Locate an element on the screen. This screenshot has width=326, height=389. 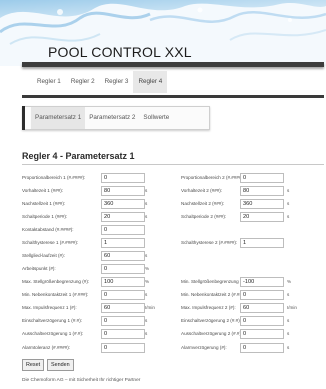
tab-sollwerte: Sollwerte is located at coordinates (156, 118).